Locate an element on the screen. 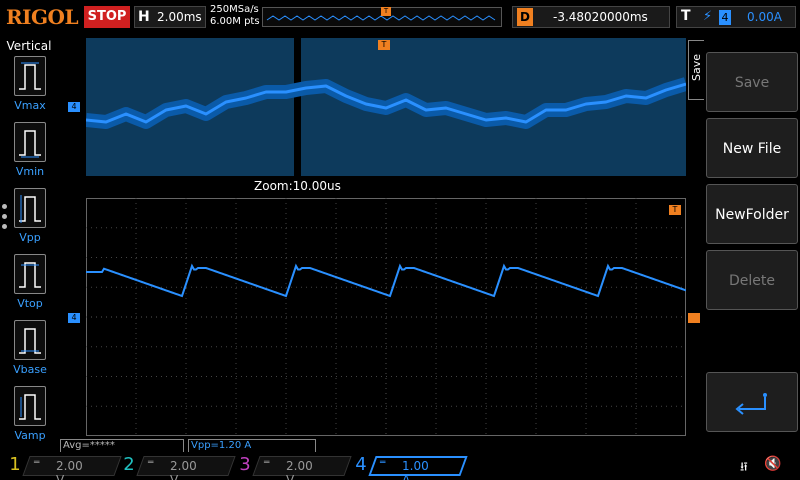 The height and width of the screenshot is (480, 800). new-folder-button: NewFolder is located at coordinates (752, 214).